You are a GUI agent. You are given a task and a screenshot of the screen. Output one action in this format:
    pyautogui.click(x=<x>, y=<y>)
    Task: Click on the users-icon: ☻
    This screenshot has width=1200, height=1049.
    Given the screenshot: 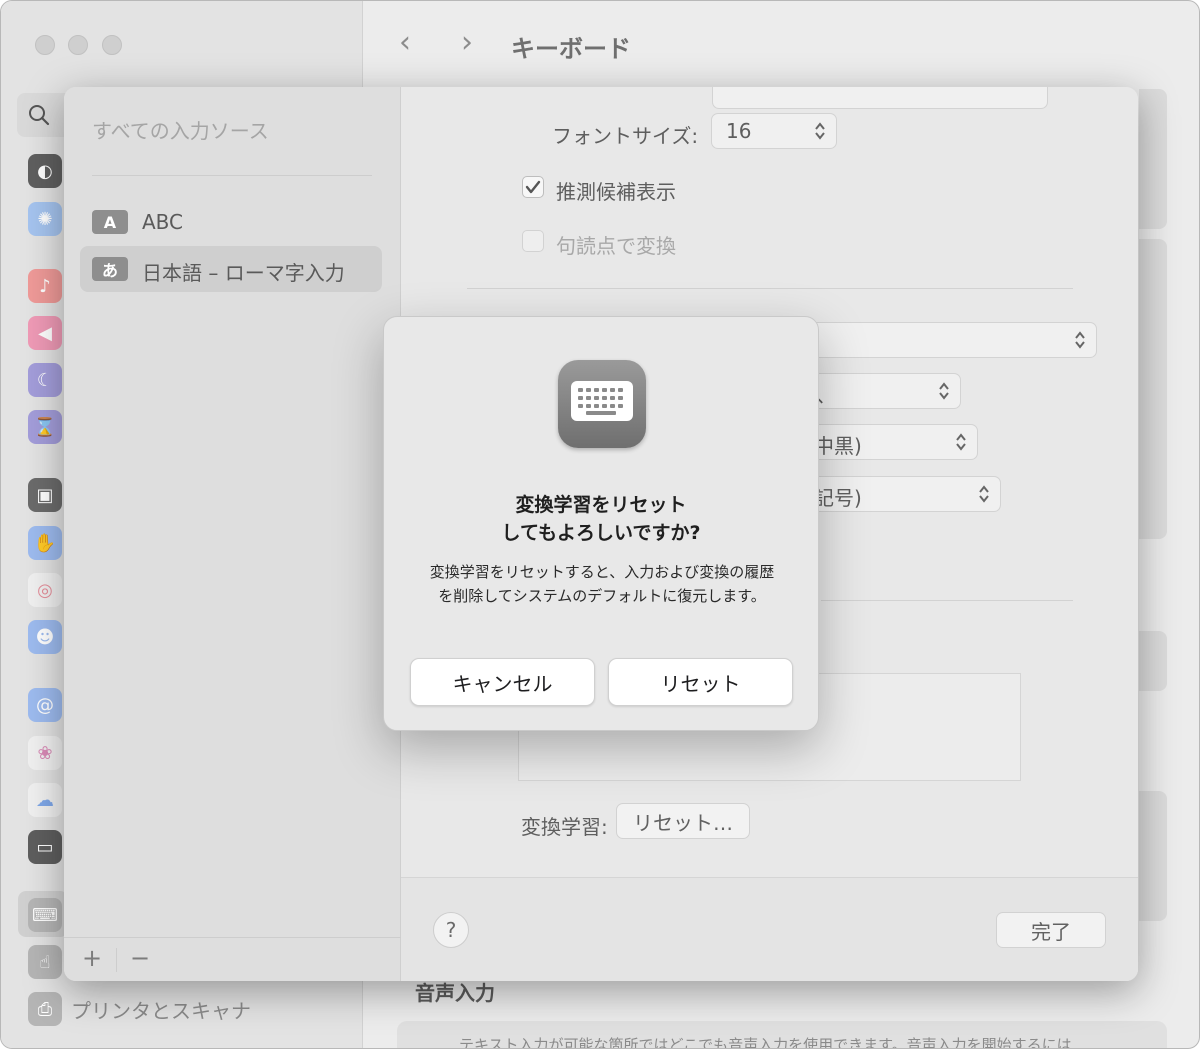 What is the action you would take?
    pyautogui.click(x=45, y=637)
    